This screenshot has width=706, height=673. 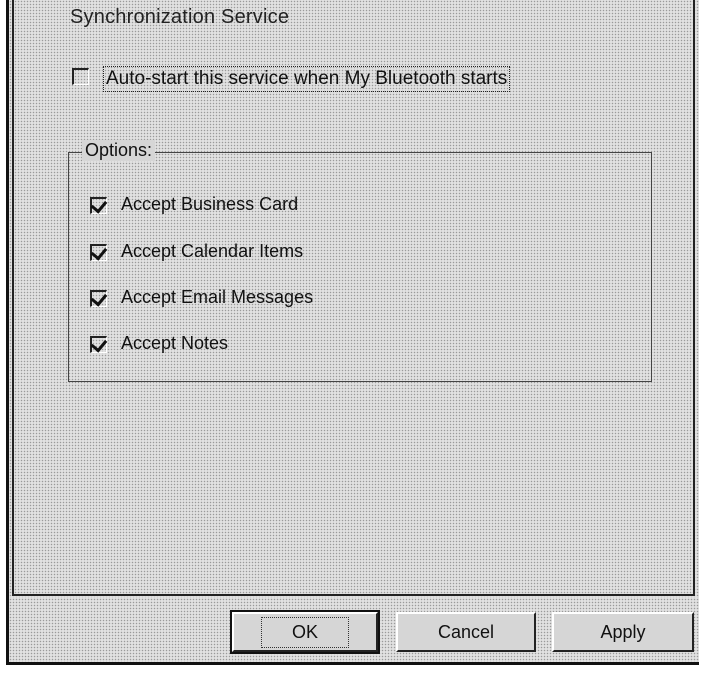 I want to click on accept-calendar-items-checkbox, so click(x=98, y=252).